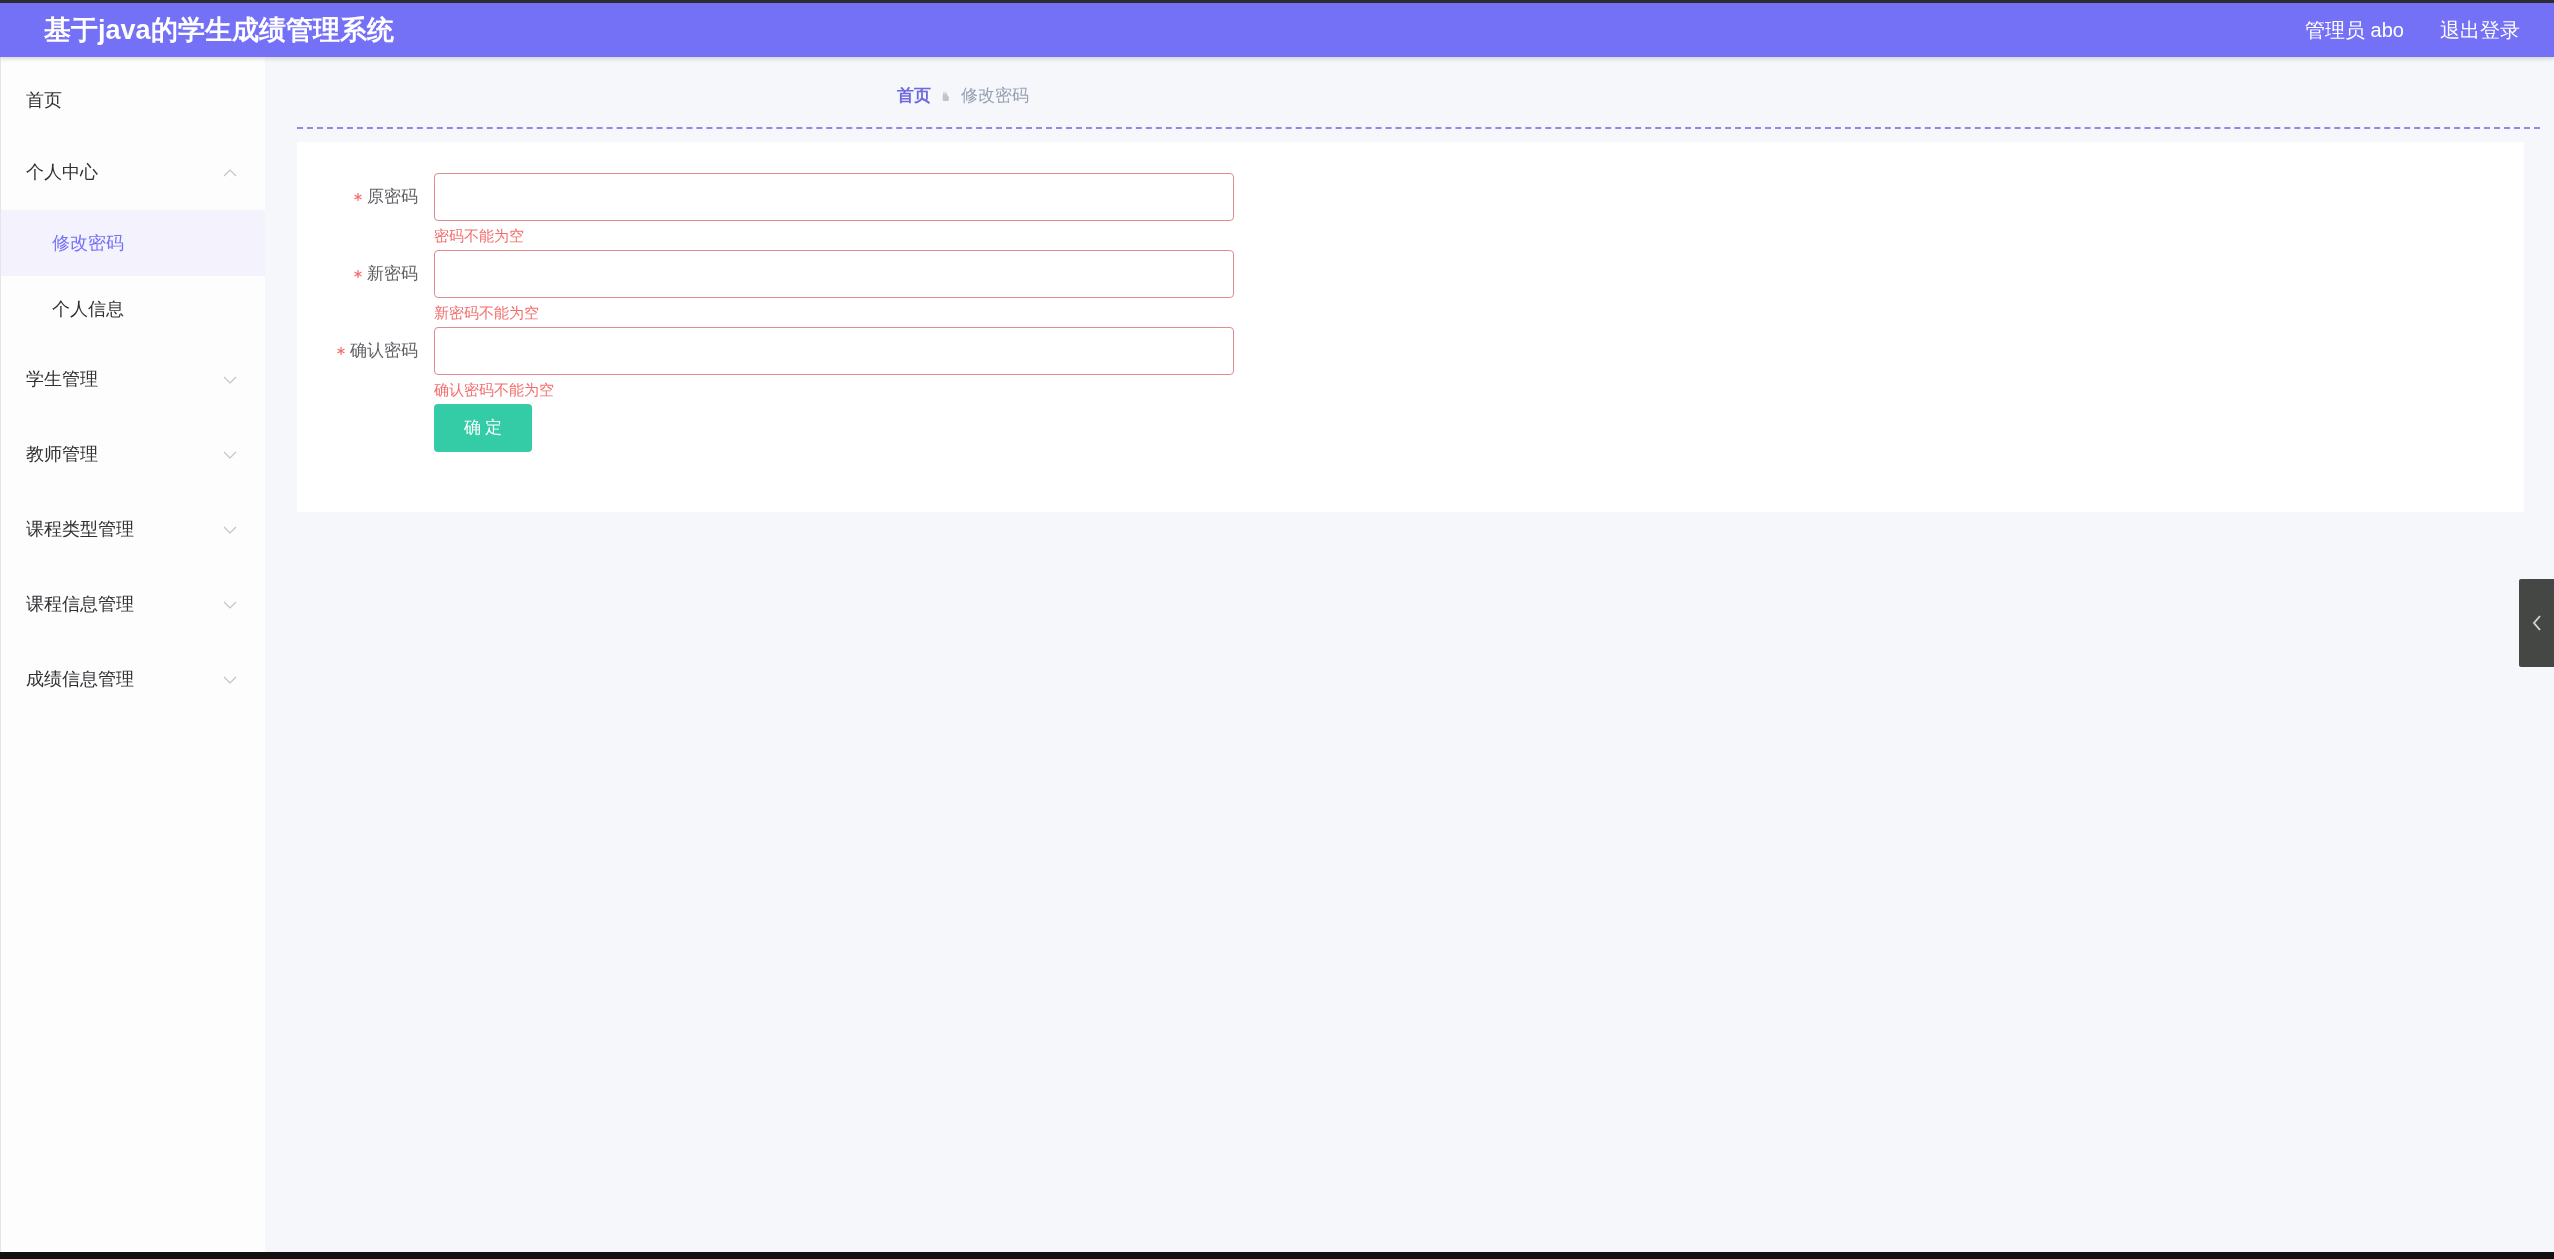  I want to click on group-label: 成绩信息管理, so click(80, 679).